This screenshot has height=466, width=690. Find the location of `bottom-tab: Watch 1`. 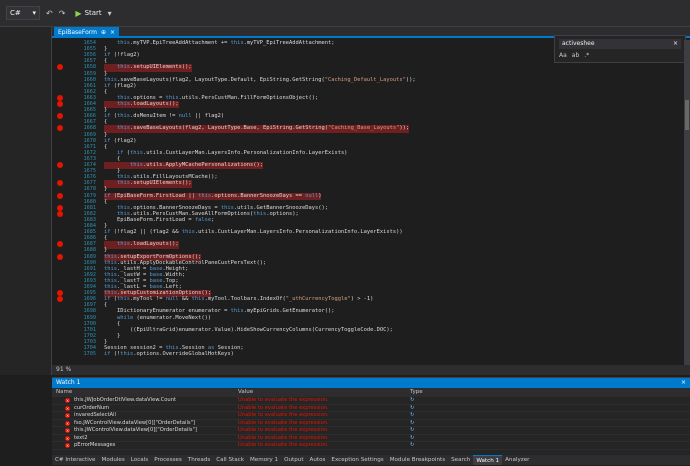

bottom-tab: Watch 1 is located at coordinates (488, 460).